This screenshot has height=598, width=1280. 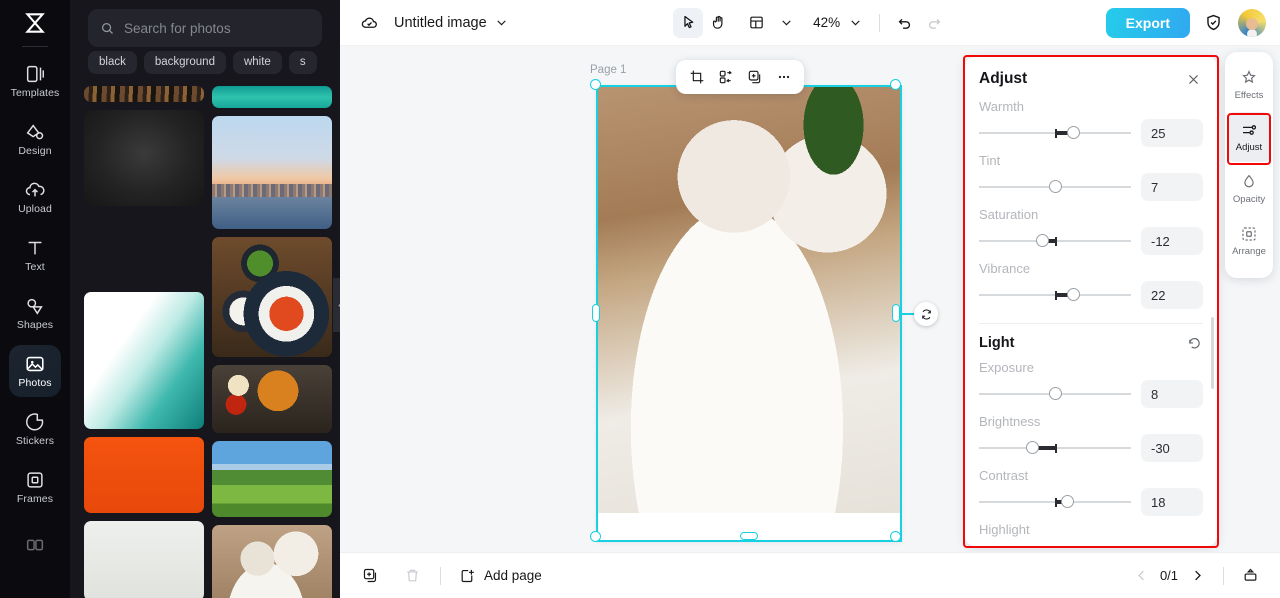 What do you see at coordinates (895, 84) in the screenshot?
I see `resize-handle-top-right` at bounding box center [895, 84].